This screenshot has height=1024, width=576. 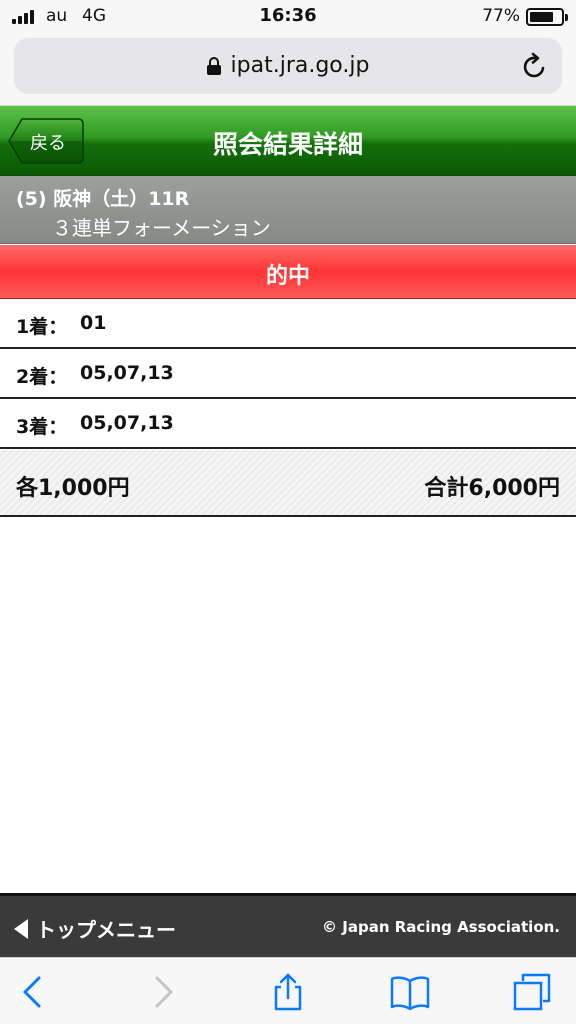 I want to click on browser-toolbar, so click(x=288, y=990).